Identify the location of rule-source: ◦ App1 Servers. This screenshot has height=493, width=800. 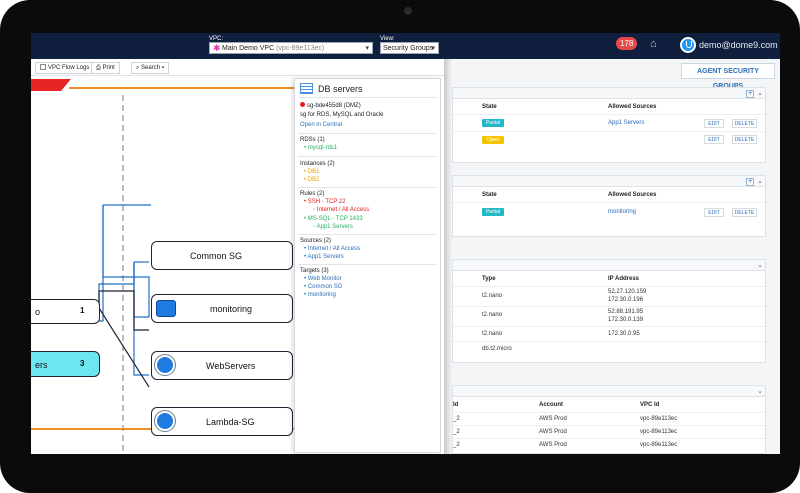
(333, 227).